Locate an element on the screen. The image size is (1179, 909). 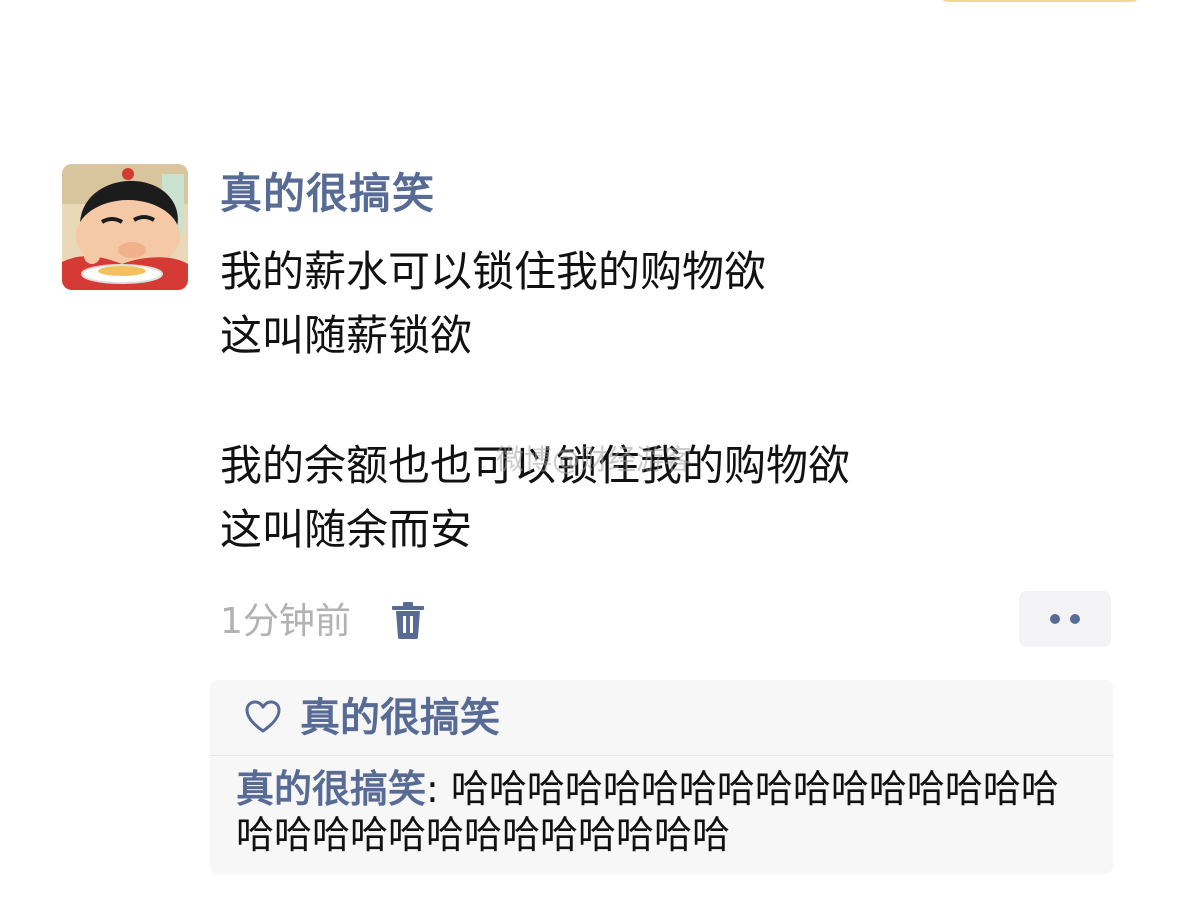
more-button is located at coordinates (1065, 619).